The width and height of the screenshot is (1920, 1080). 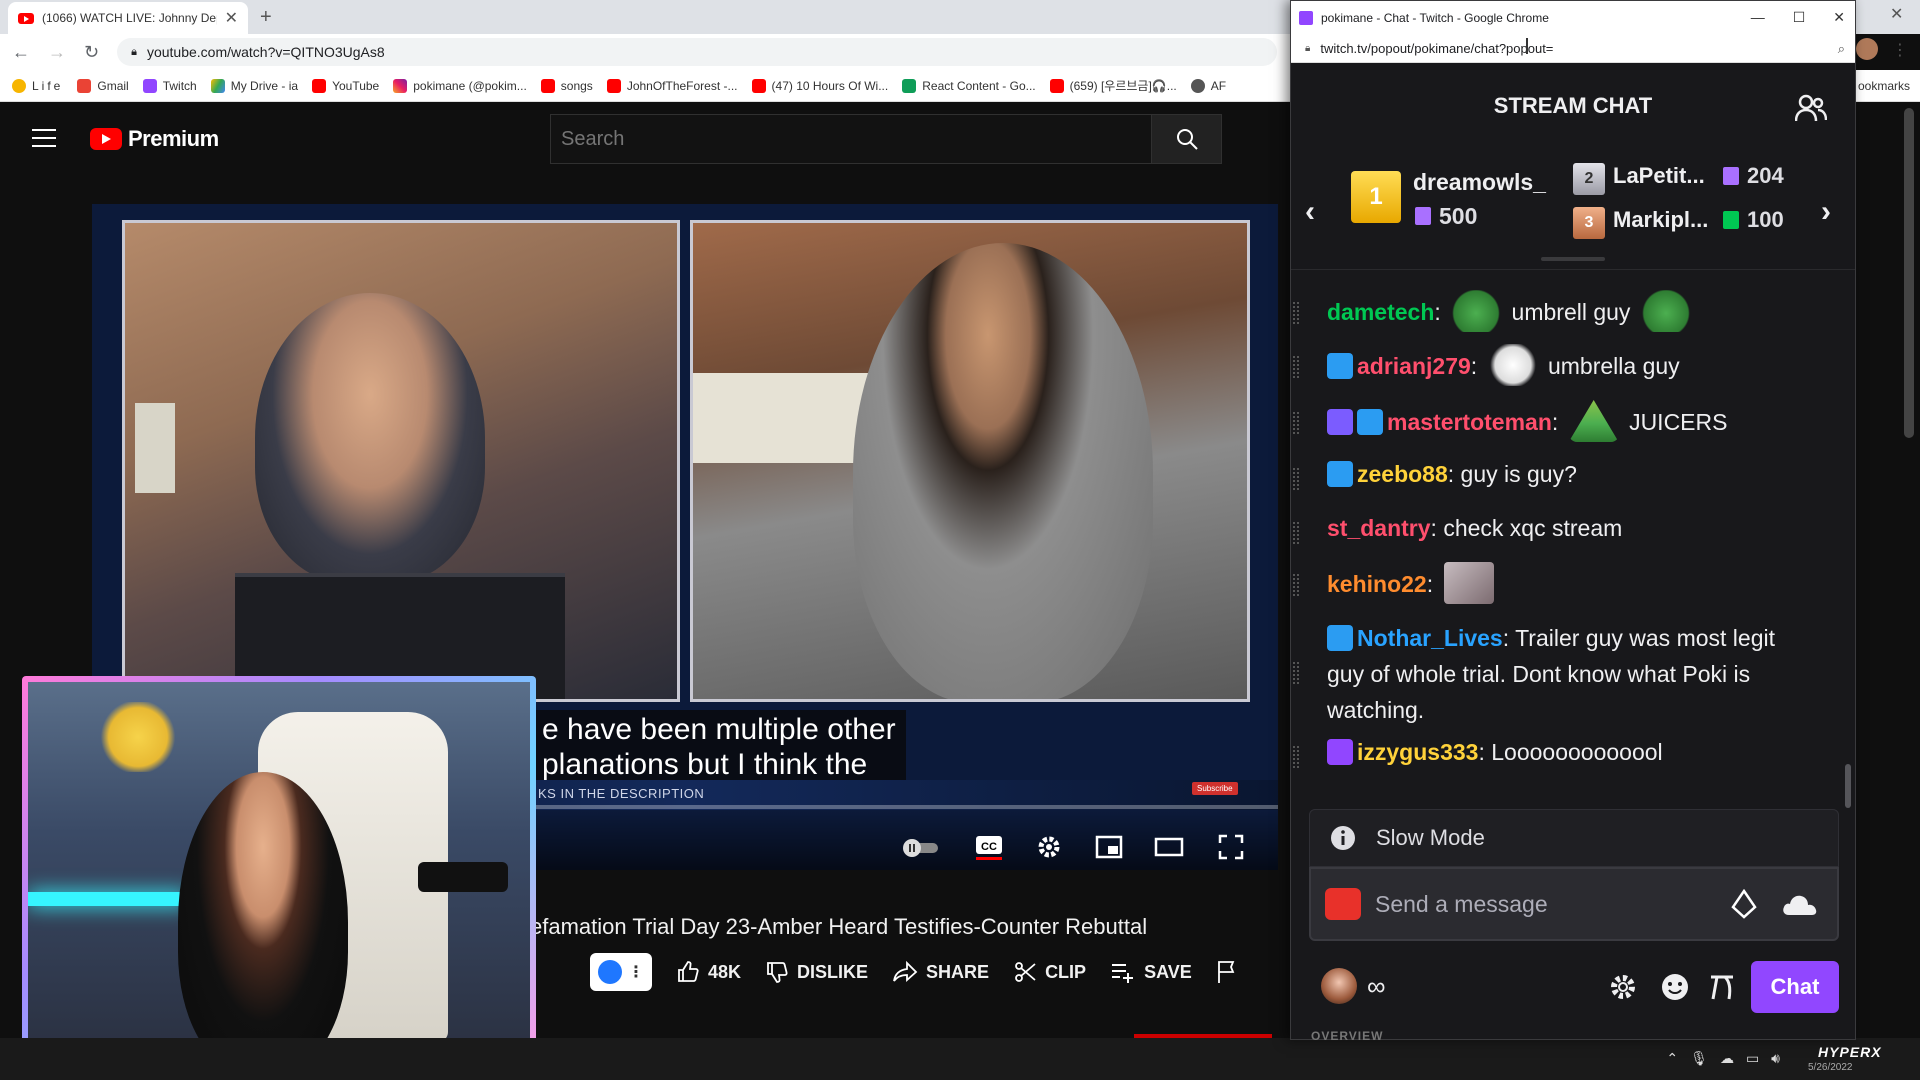 What do you see at coordinates (1775, 1058) in the screenshot?
I see `volume-icon: 🔊︎` at bounding box center [1775, 1058].